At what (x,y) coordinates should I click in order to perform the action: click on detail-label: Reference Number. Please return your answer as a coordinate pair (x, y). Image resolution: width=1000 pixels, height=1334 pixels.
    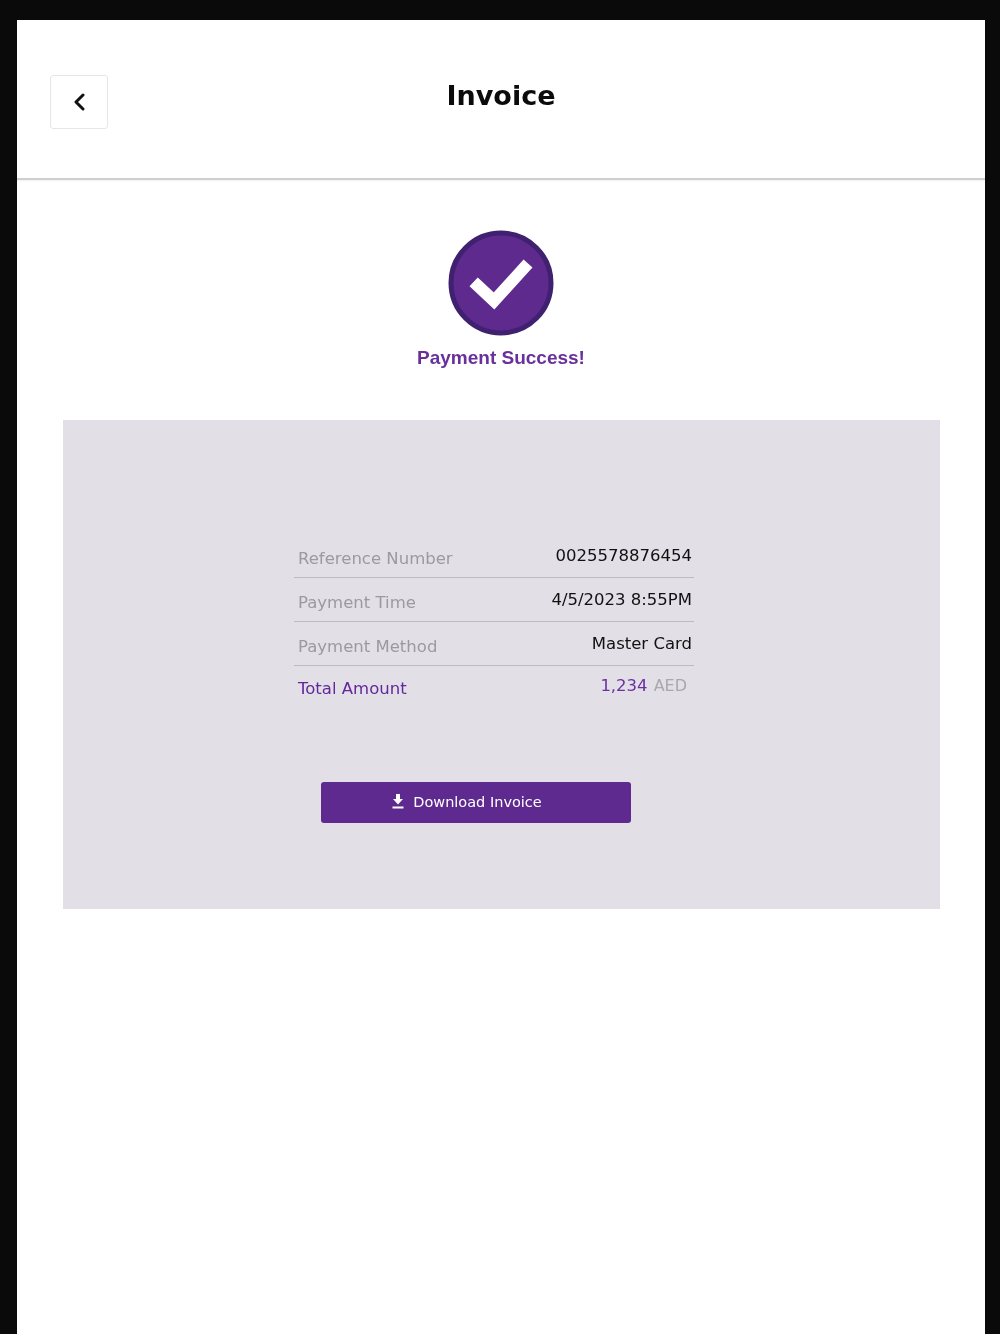
    Looking at the image, I should click on (375, 558).